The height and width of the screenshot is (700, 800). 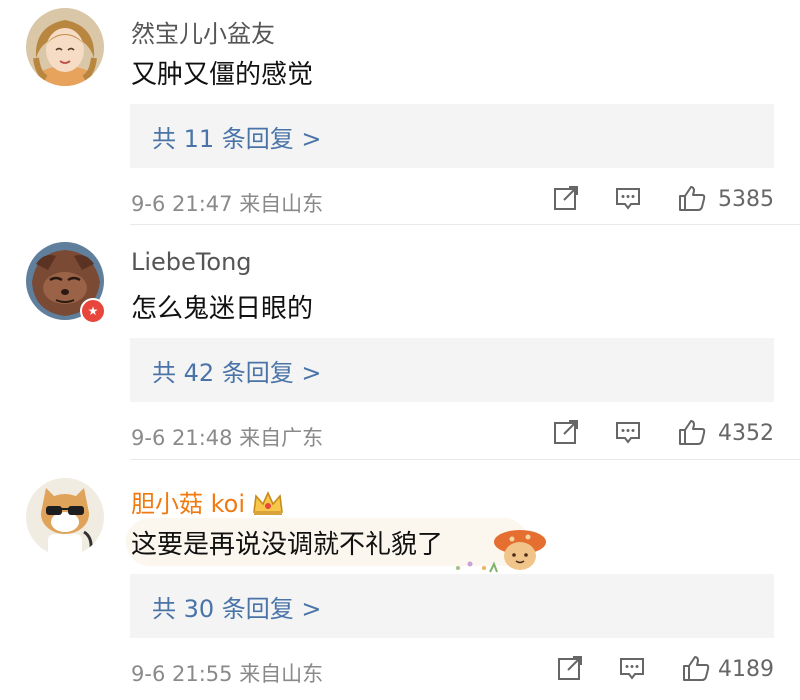 I want to click on like-count: 4189, so click(x=746, y=669).